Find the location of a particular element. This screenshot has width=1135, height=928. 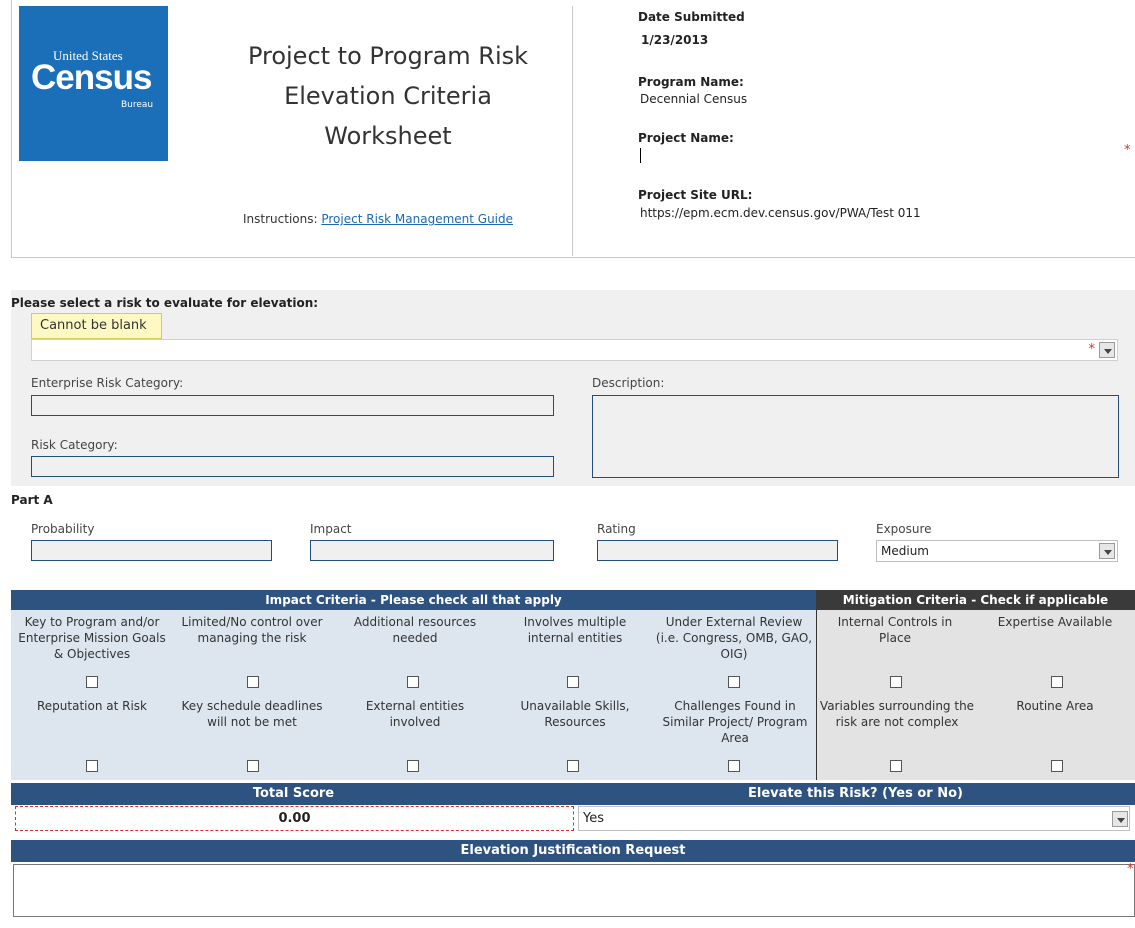

impact-criterion-label: External entities involved is located at coordinates (415, 714).